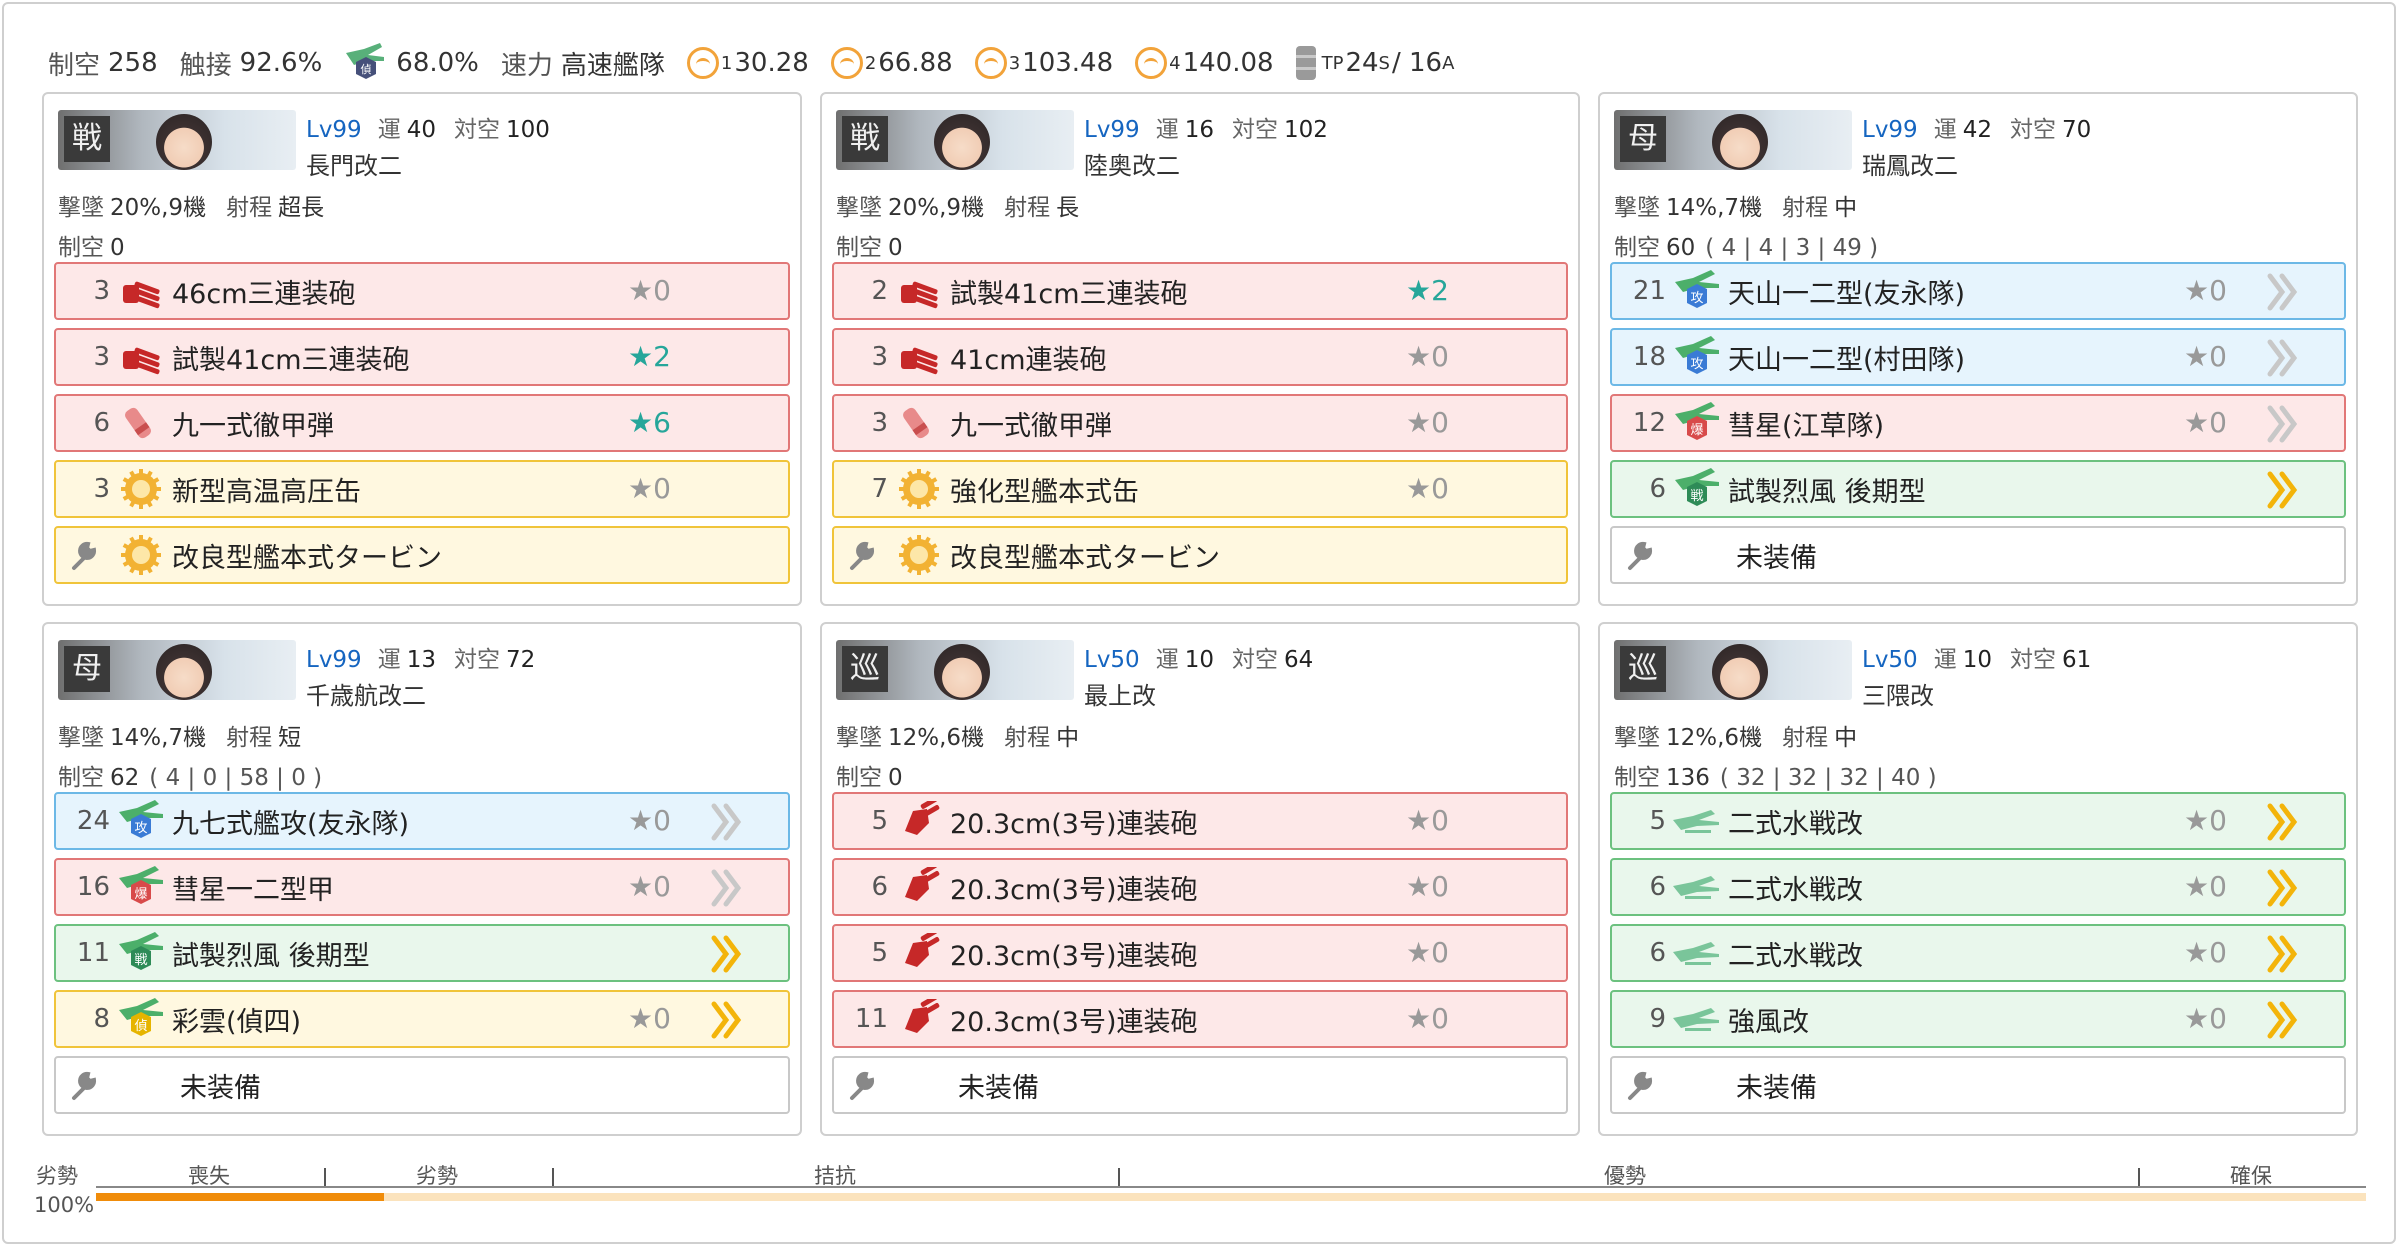 The width and height of the screenshot is (2400, 1248). I want to click on equipment-slot: 12 爆 彗星(江草隊) ★0, so click(1978, 423).